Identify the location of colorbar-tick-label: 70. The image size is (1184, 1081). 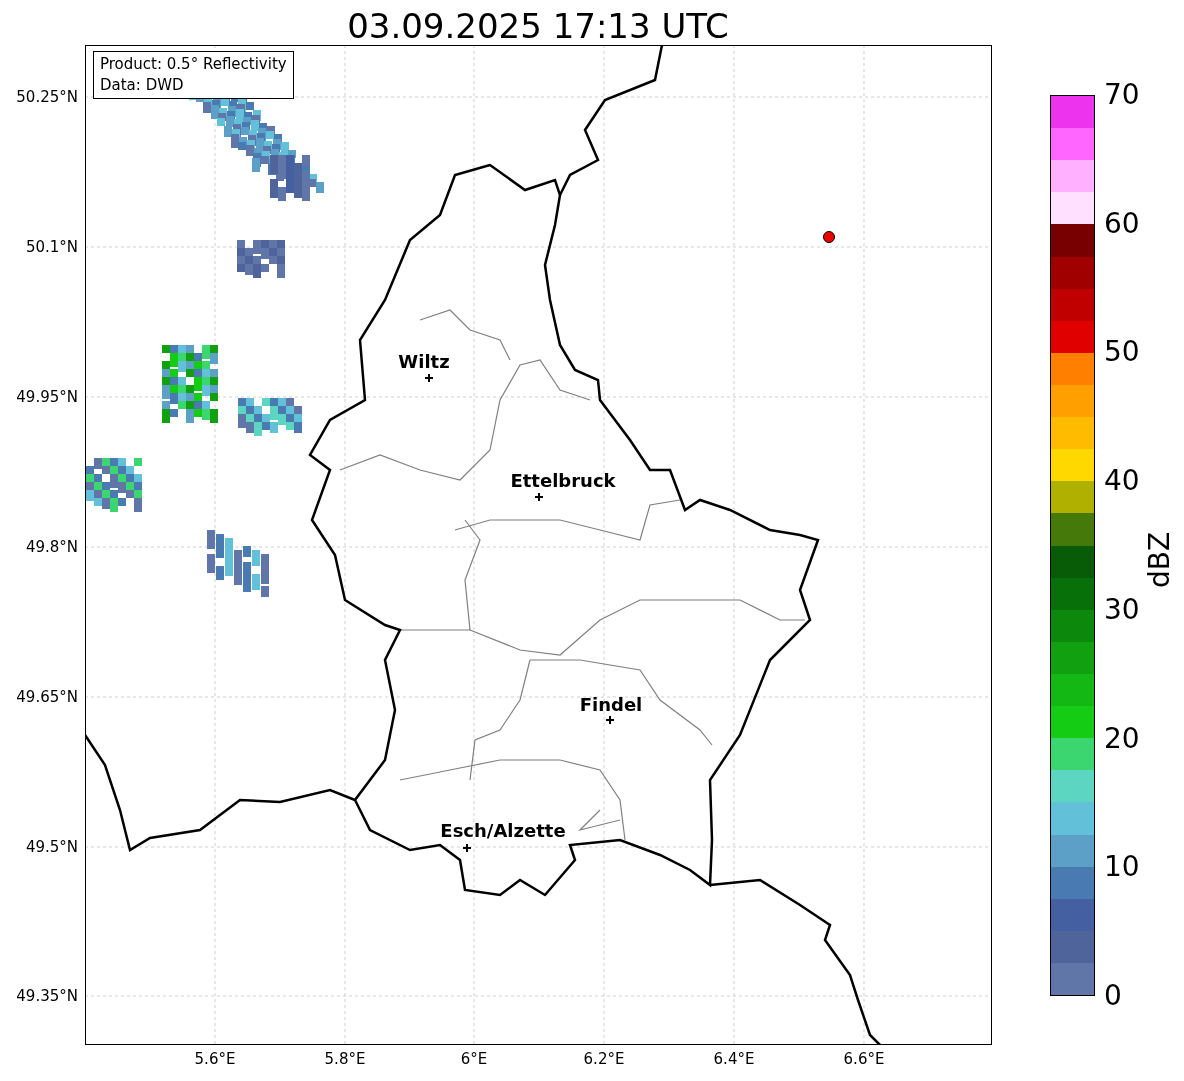
(1122, 95).